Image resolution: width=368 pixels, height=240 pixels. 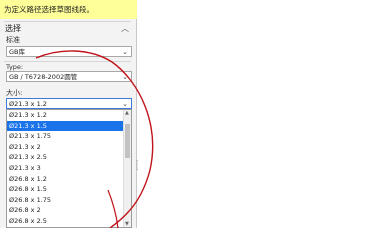 I want to click on size-option: Ø21.3 x 1.2, so click(x=69, y=115).